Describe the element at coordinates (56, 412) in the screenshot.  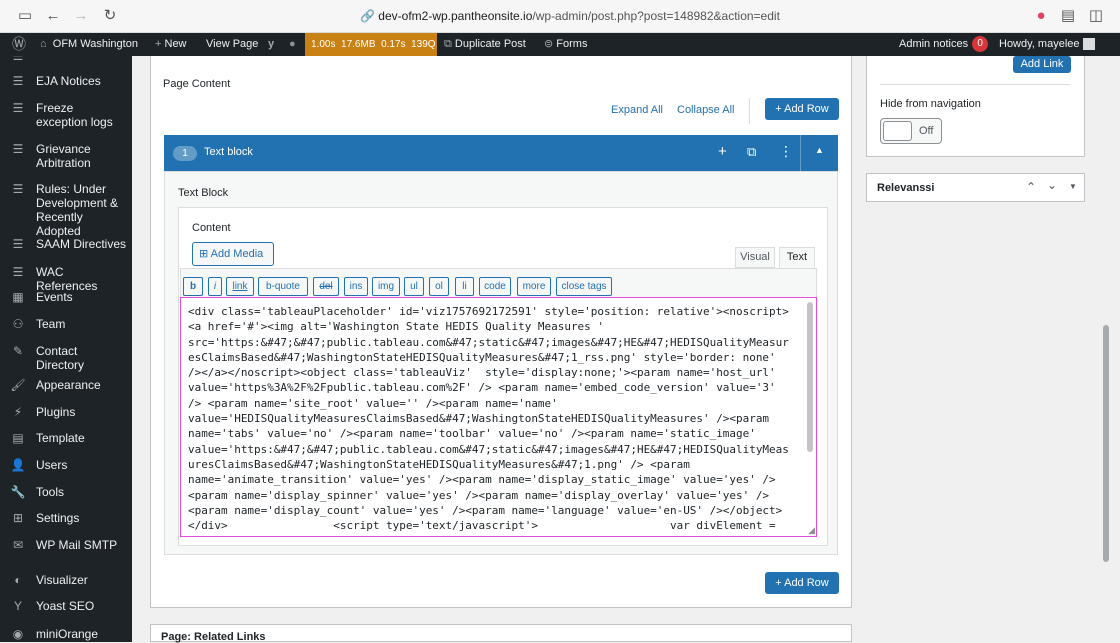
I see `sidebar-item-label: Plugins` at that location.